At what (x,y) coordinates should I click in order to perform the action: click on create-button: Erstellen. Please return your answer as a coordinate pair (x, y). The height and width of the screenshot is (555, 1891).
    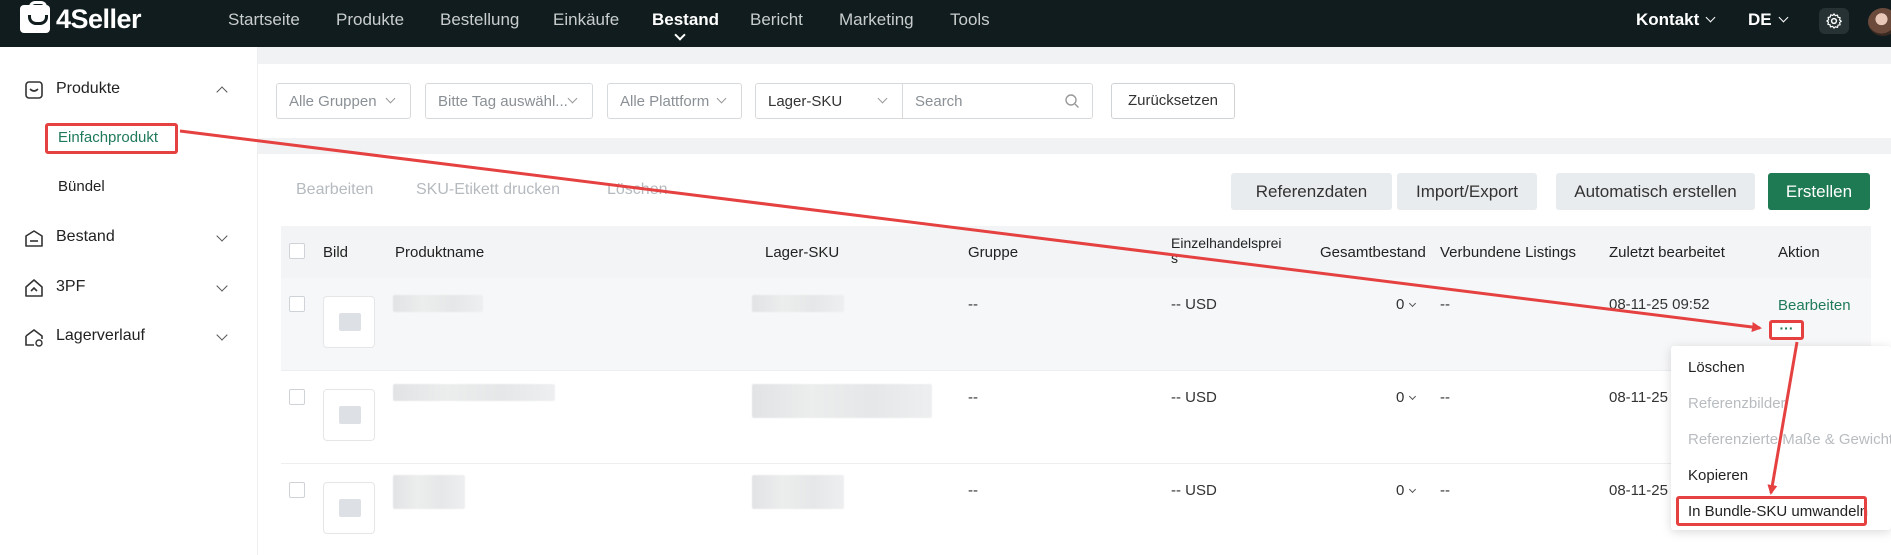
    Looking at the image, I should click on (1819, 191).